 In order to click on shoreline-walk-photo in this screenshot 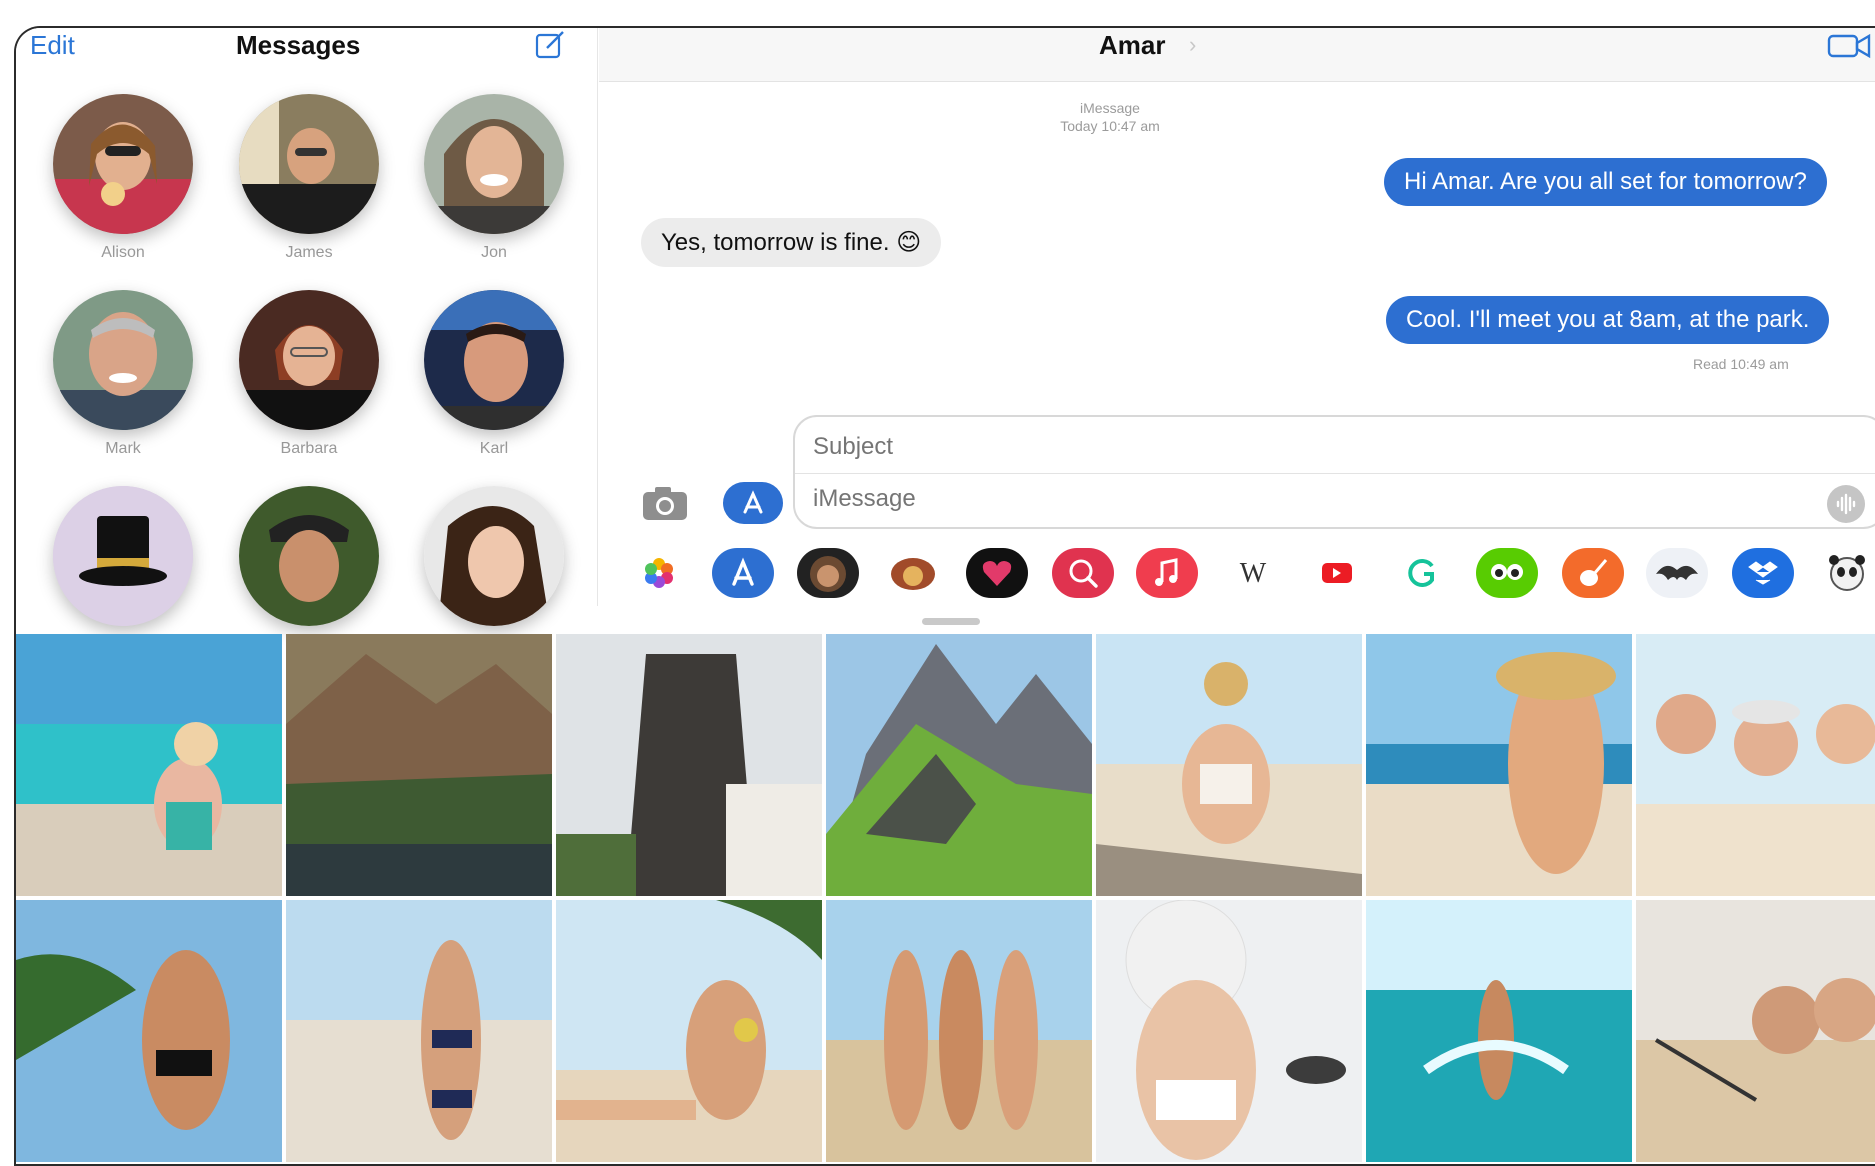, I will do `click(419, 1031)`.